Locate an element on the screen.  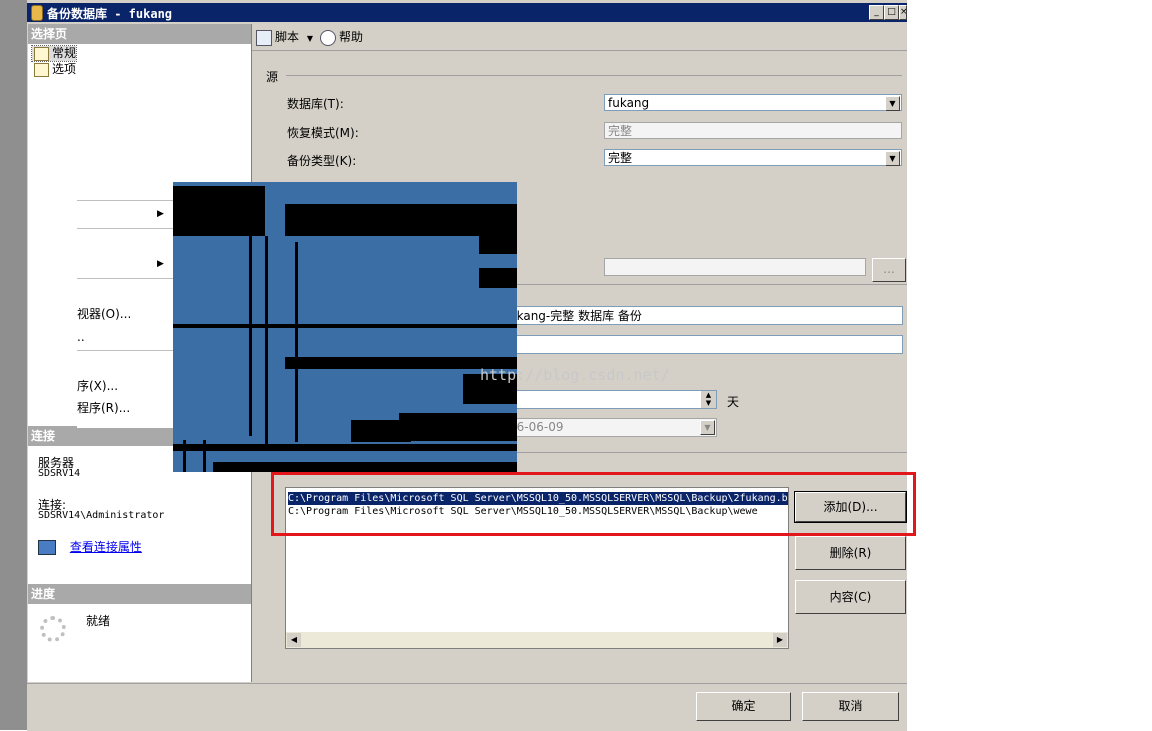
horizontal-scrollbar: ◀ ▶ is located at coordinates (537, 640).